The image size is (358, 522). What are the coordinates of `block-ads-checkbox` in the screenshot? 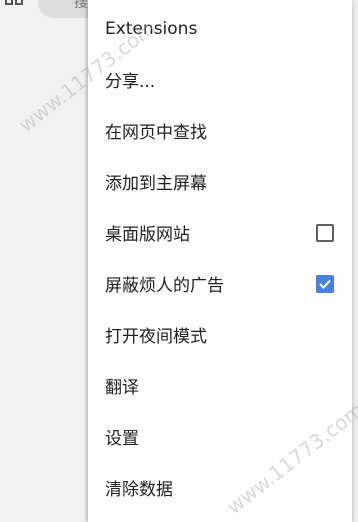 It's located at (325, 283).